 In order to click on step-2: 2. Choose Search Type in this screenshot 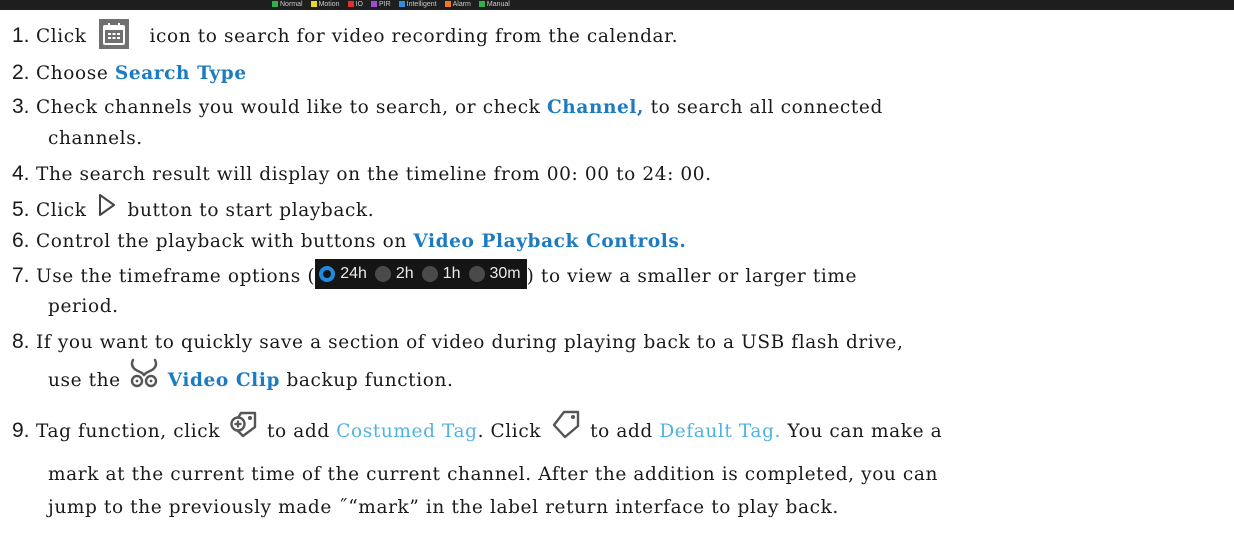, I will do `click(129, 73)`.